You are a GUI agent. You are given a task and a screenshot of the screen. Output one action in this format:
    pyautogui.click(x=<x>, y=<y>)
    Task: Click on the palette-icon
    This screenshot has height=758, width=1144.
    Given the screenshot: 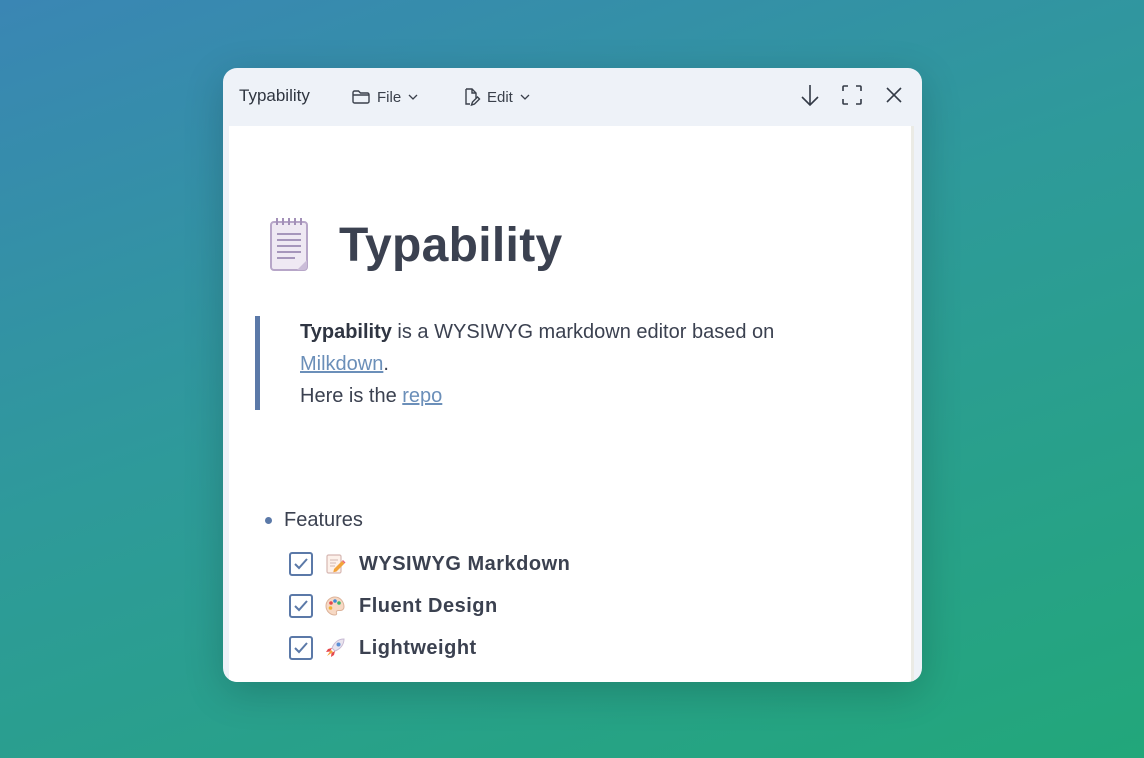 What is the action you would take?
    pyautogui.click(x=335, y=606)
    